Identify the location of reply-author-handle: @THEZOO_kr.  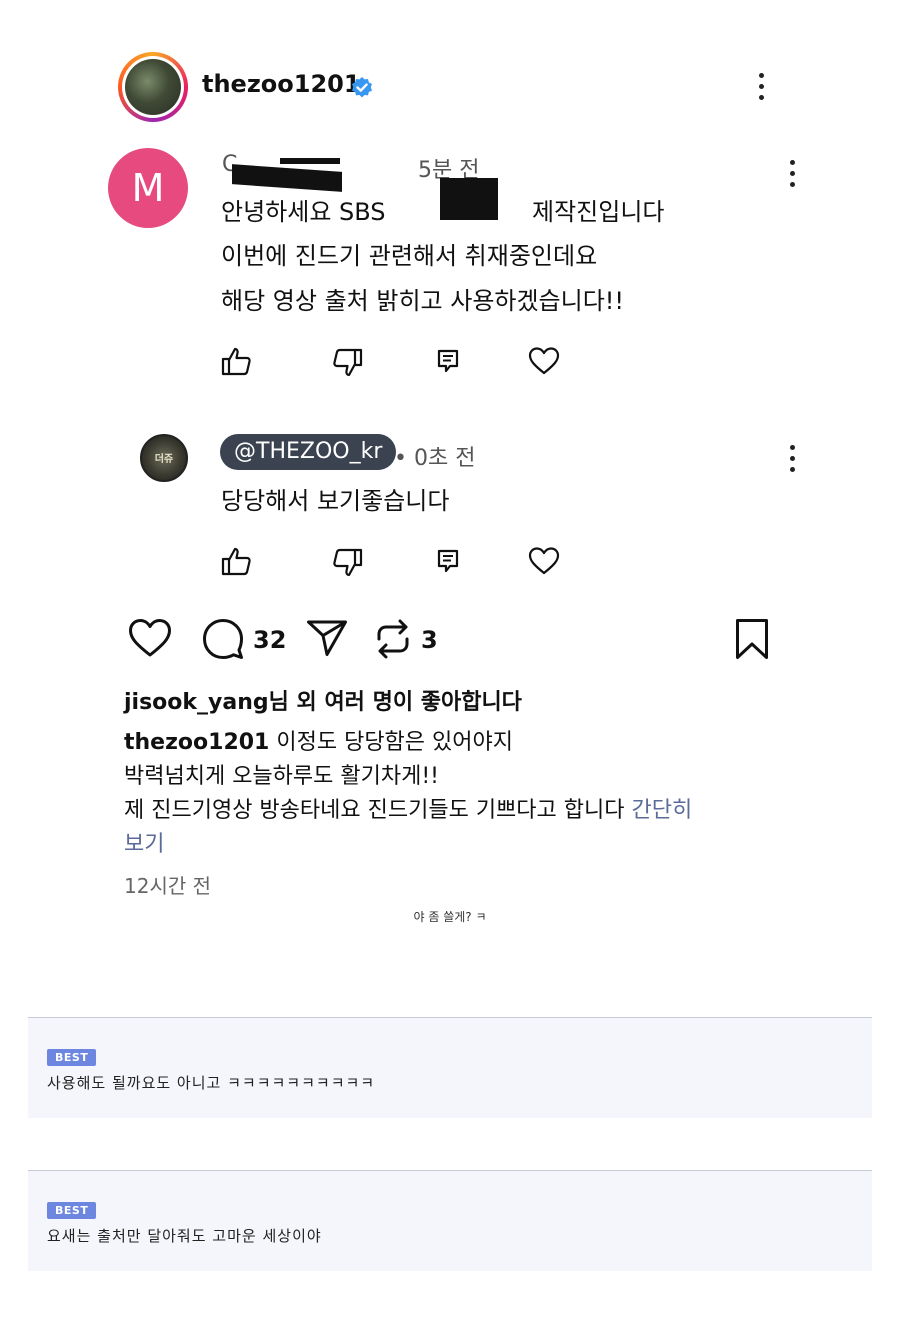
(308, 452).